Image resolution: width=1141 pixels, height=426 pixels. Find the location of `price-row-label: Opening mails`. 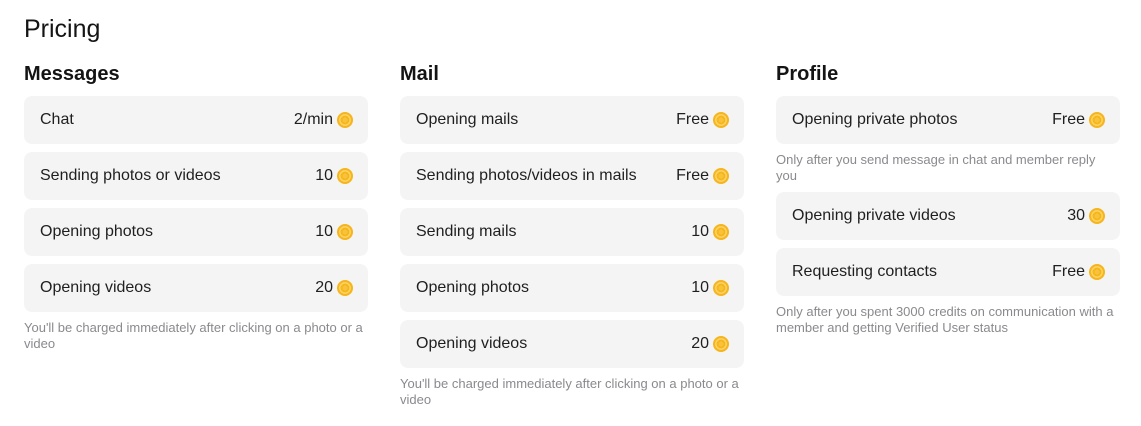

price-row-label: Opening mails is located at coordinates (467, 119).